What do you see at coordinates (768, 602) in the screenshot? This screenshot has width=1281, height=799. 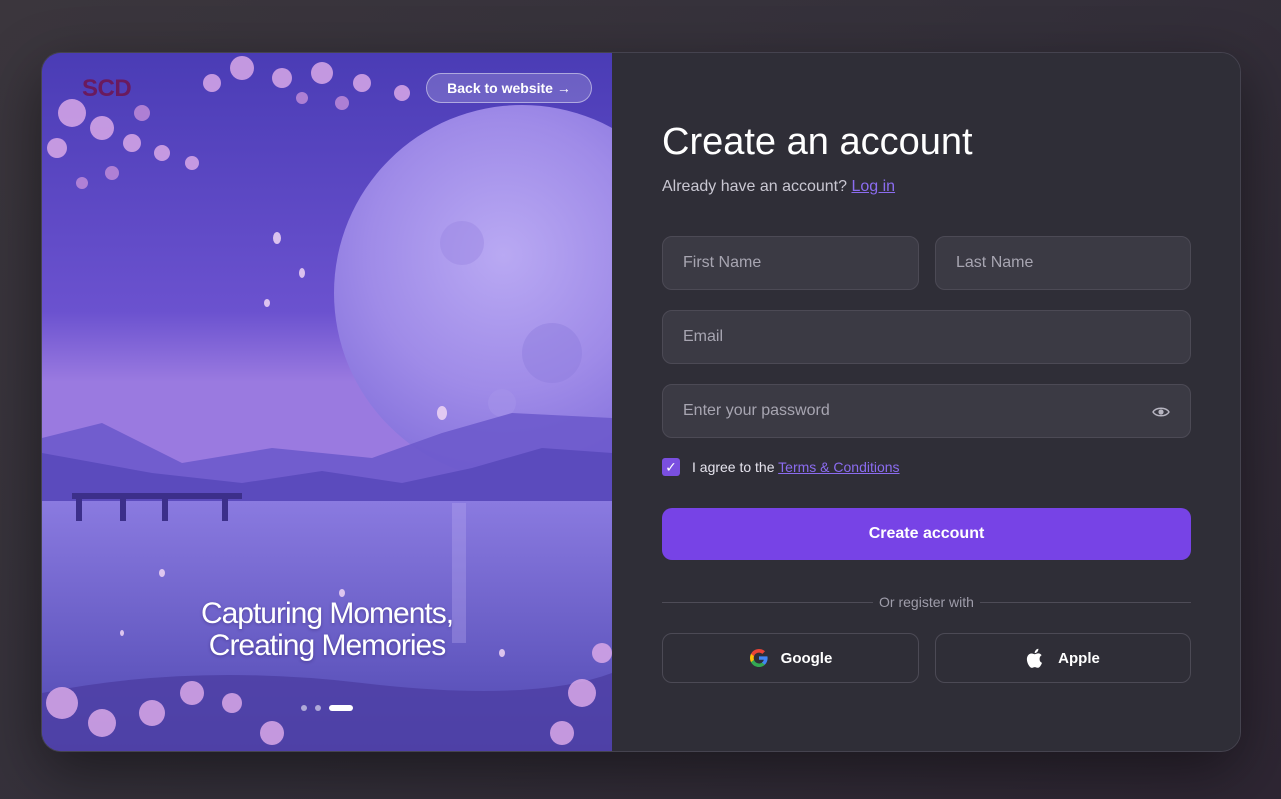 I see `divider-line-left` at bounding box center [768, 602].